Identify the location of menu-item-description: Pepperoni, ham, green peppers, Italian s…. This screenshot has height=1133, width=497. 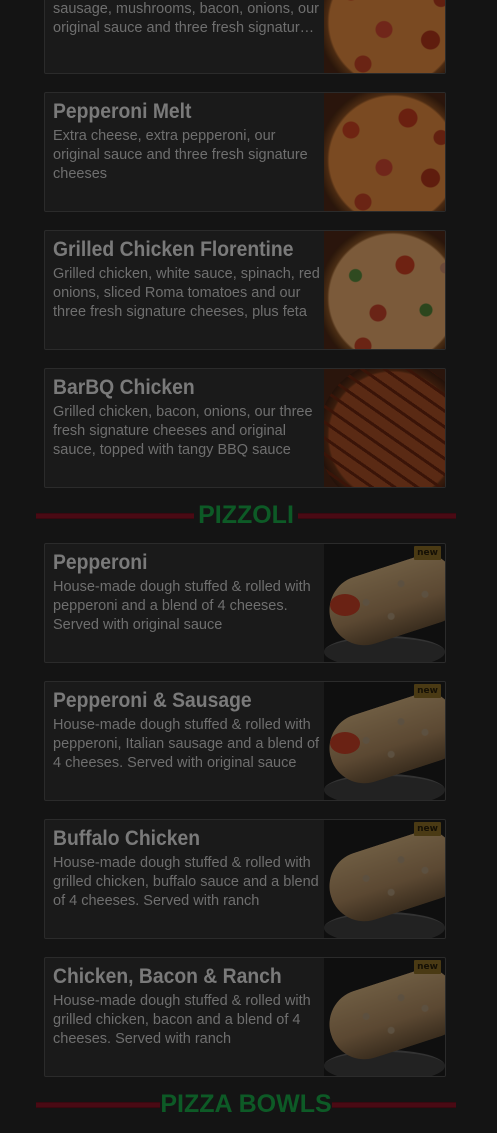
(186, 18).